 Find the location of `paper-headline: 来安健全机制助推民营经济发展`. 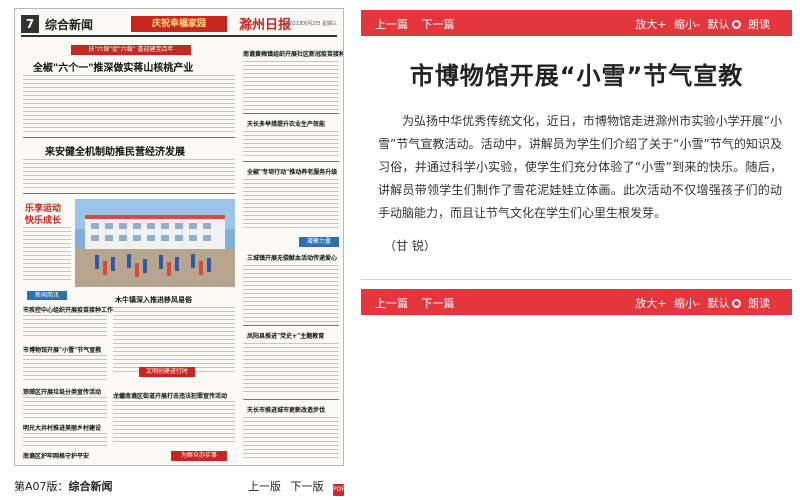

paper-headline: 来安健全机制助推民营经济发展 is located at coordinates (115, 150).